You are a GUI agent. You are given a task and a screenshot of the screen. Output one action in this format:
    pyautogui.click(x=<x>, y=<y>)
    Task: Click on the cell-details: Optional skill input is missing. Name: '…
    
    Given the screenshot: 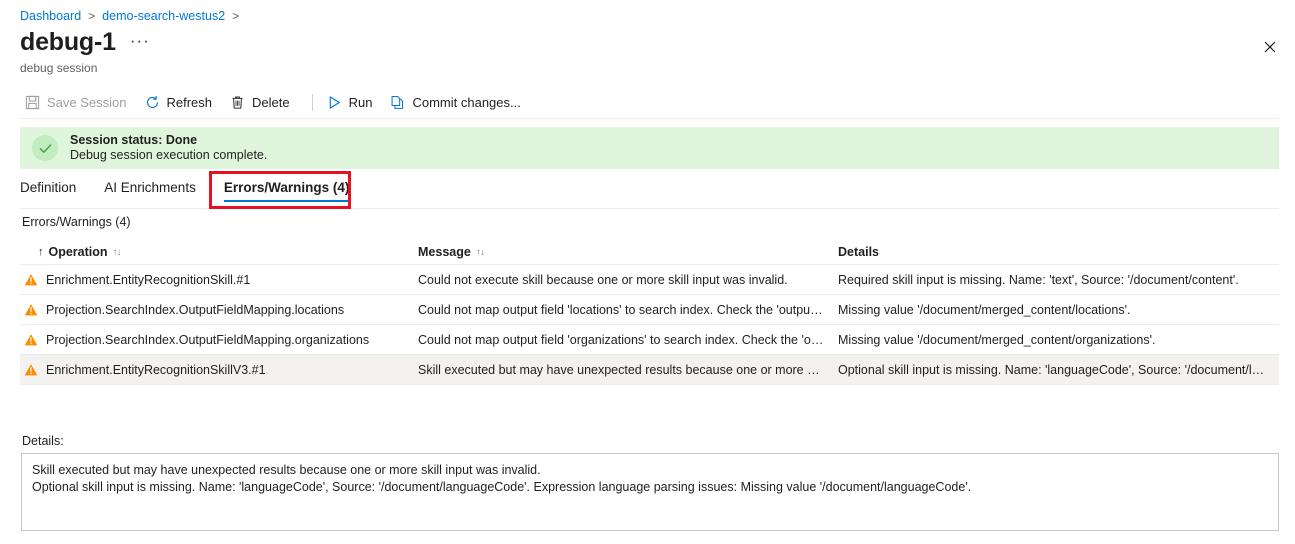 What is the action you would take?
    pyautogui.click(x=1051, y=369)
    